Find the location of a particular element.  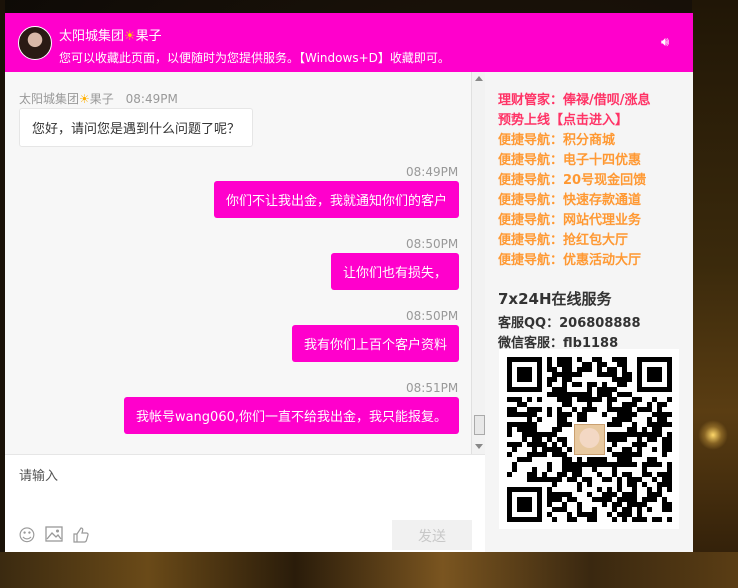

scroll-up-arrow-icon is located at coordinates (479, 78).